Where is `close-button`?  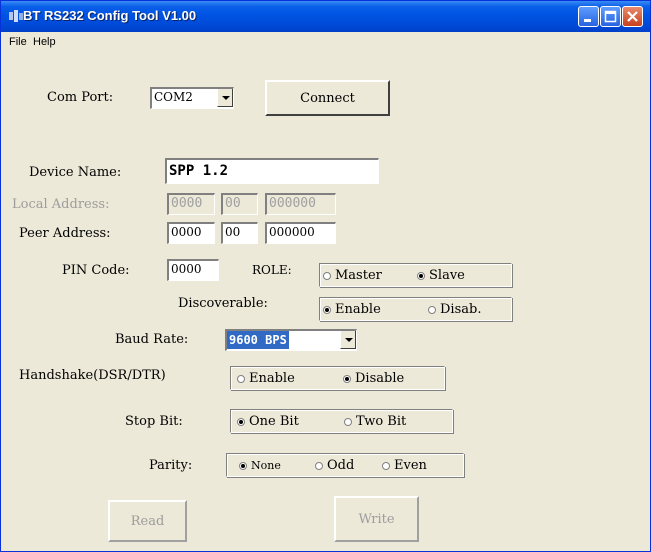
close-button is located at coordinates (632, 16).